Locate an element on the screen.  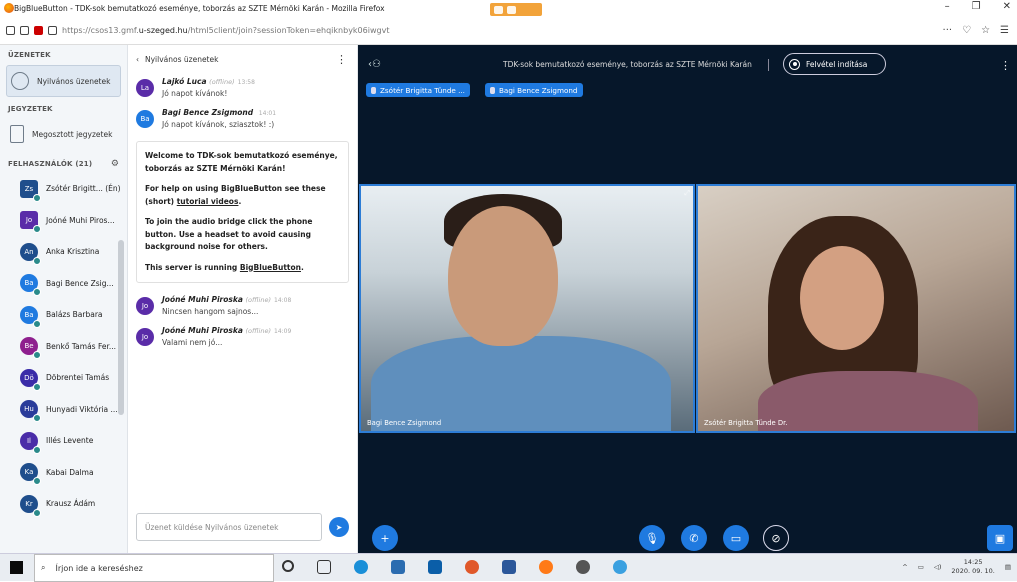
chat-input: Üzenet küldése Nyilvános üzenetek is located at coordinates (229, 527).